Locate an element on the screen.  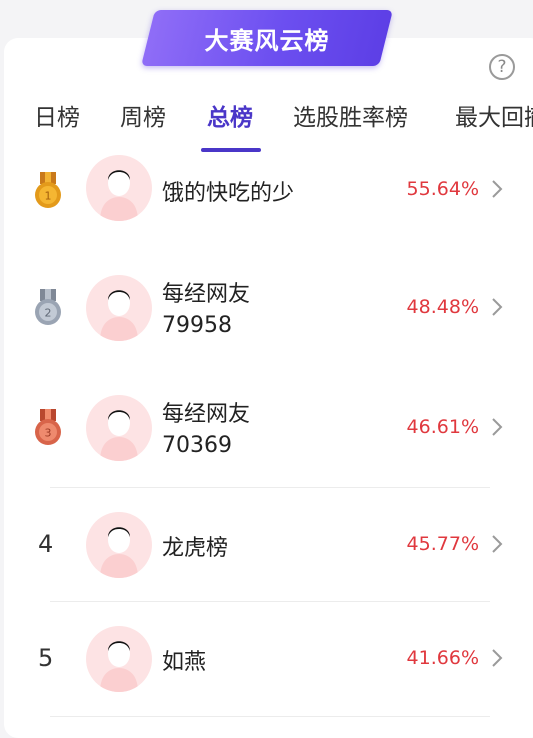
gold-medal-icon: 1 is located at coordinates (48, 190).